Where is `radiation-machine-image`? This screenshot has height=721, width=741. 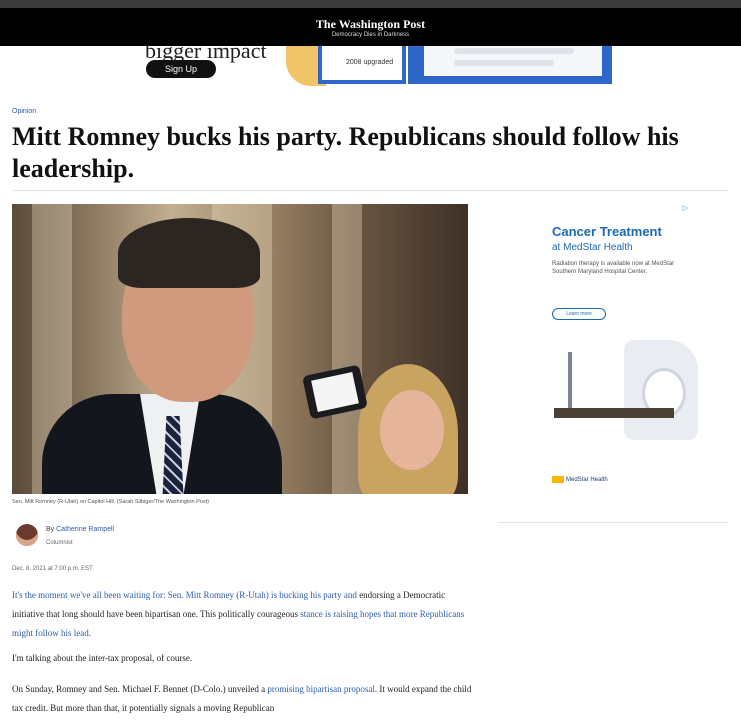 radiation-machine-image is located at coordinates (626, 395).